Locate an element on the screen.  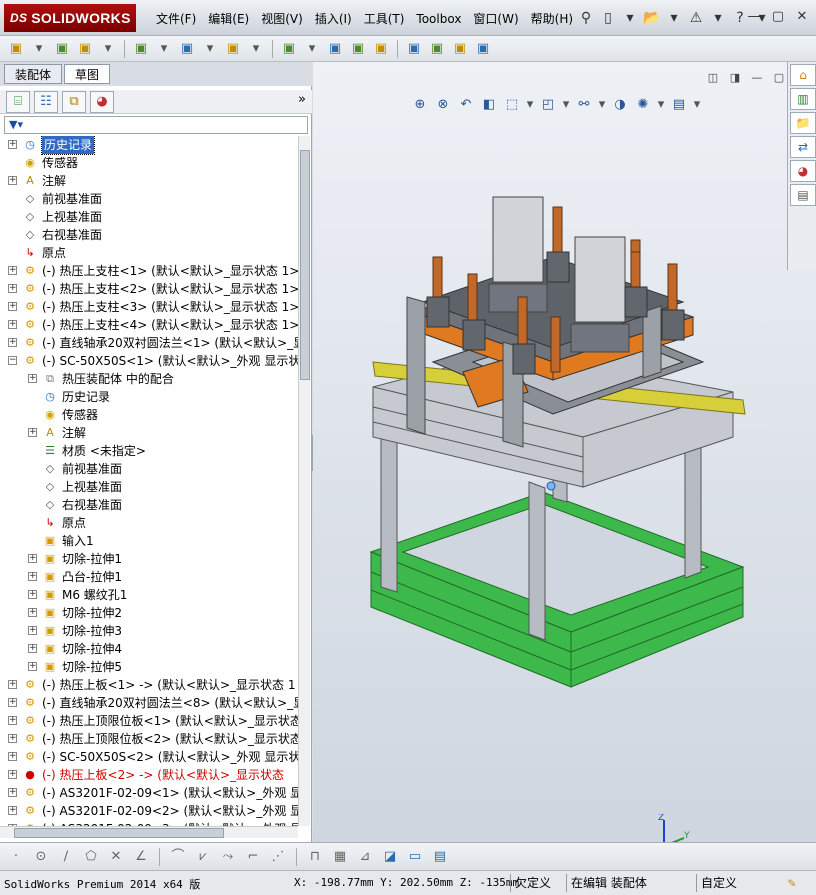
insert-component-icon: ▣ is located at coordinates (141, 49).